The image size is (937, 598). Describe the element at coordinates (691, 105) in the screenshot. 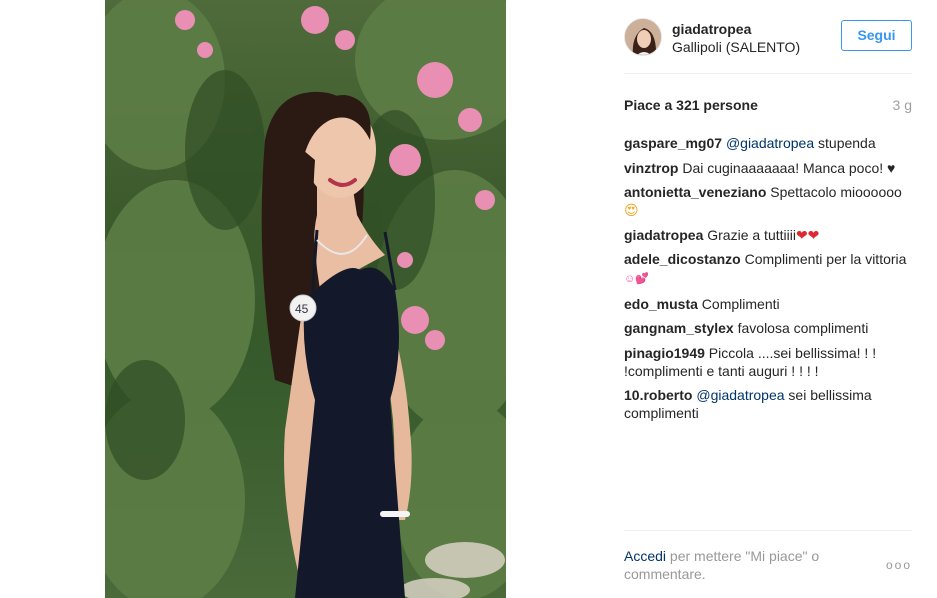

I see `likes-count: Piace a 321 persone` at that location.